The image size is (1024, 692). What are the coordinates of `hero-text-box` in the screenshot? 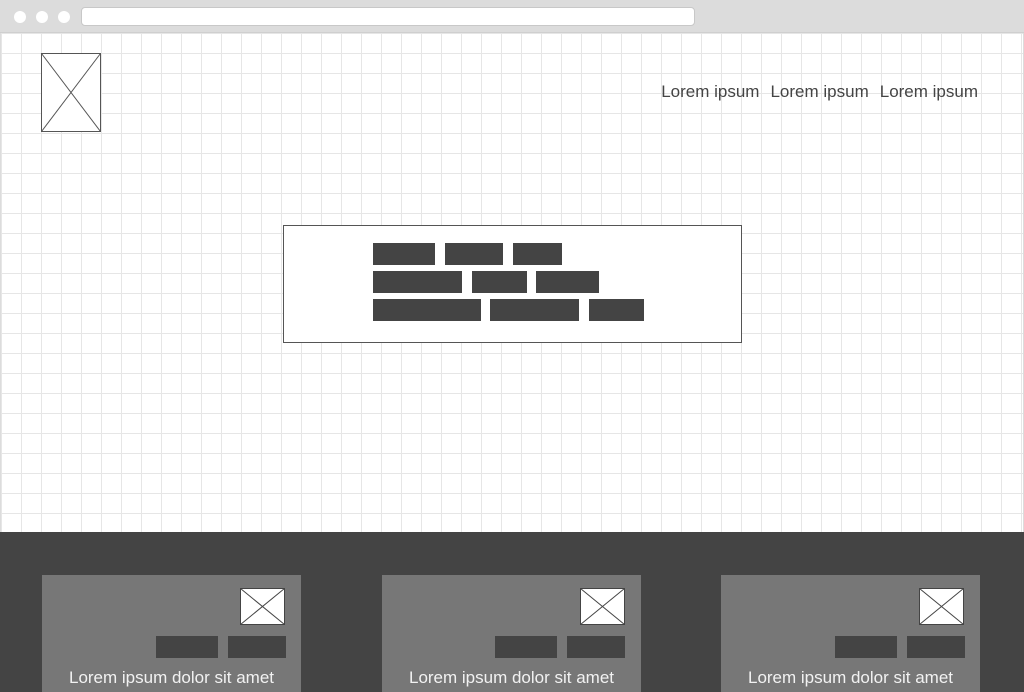 It's located at (512, 284).